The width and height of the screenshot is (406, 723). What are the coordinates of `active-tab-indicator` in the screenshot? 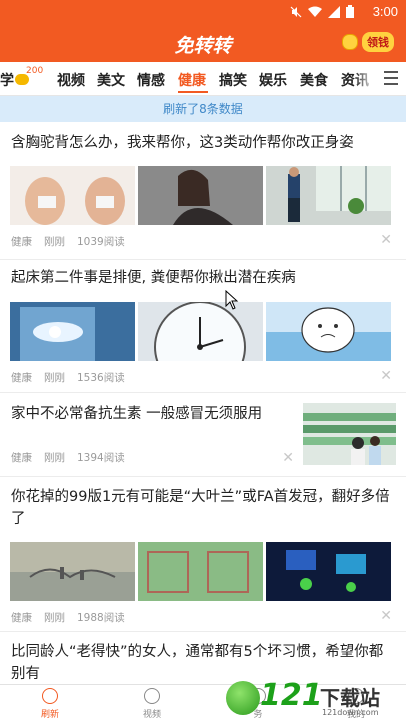 It's located at (193, 92).